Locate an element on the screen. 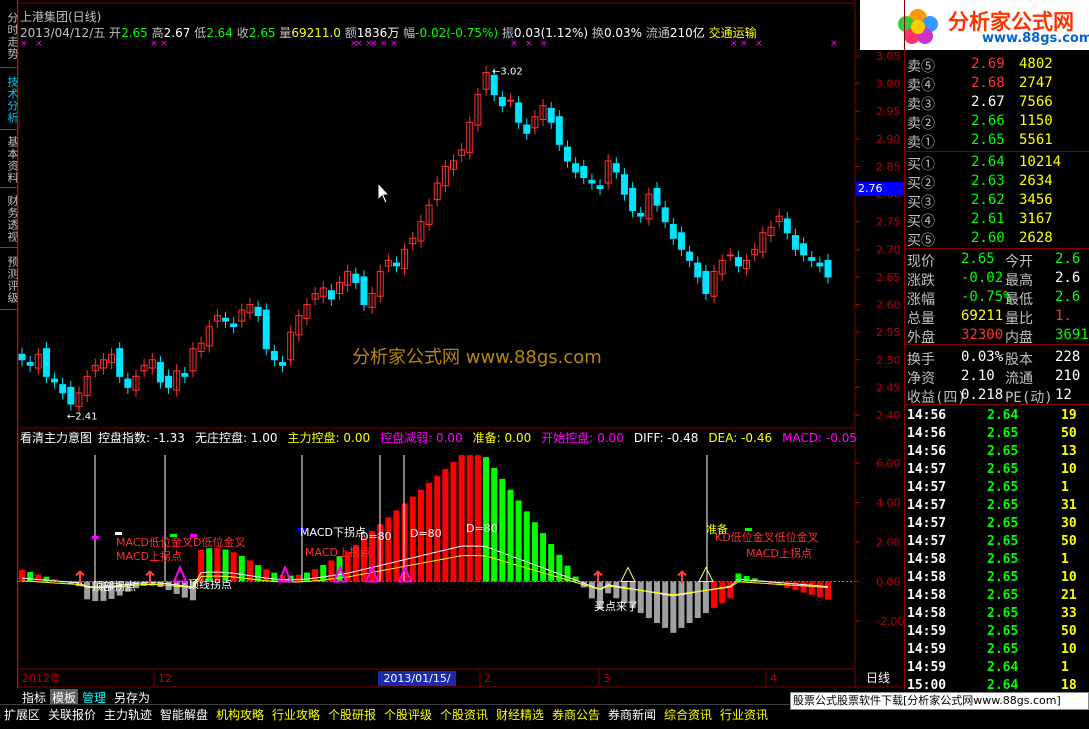 The image size is (1089, 729). price-axis-label: 2.75 is located at coordinates (888, 222).